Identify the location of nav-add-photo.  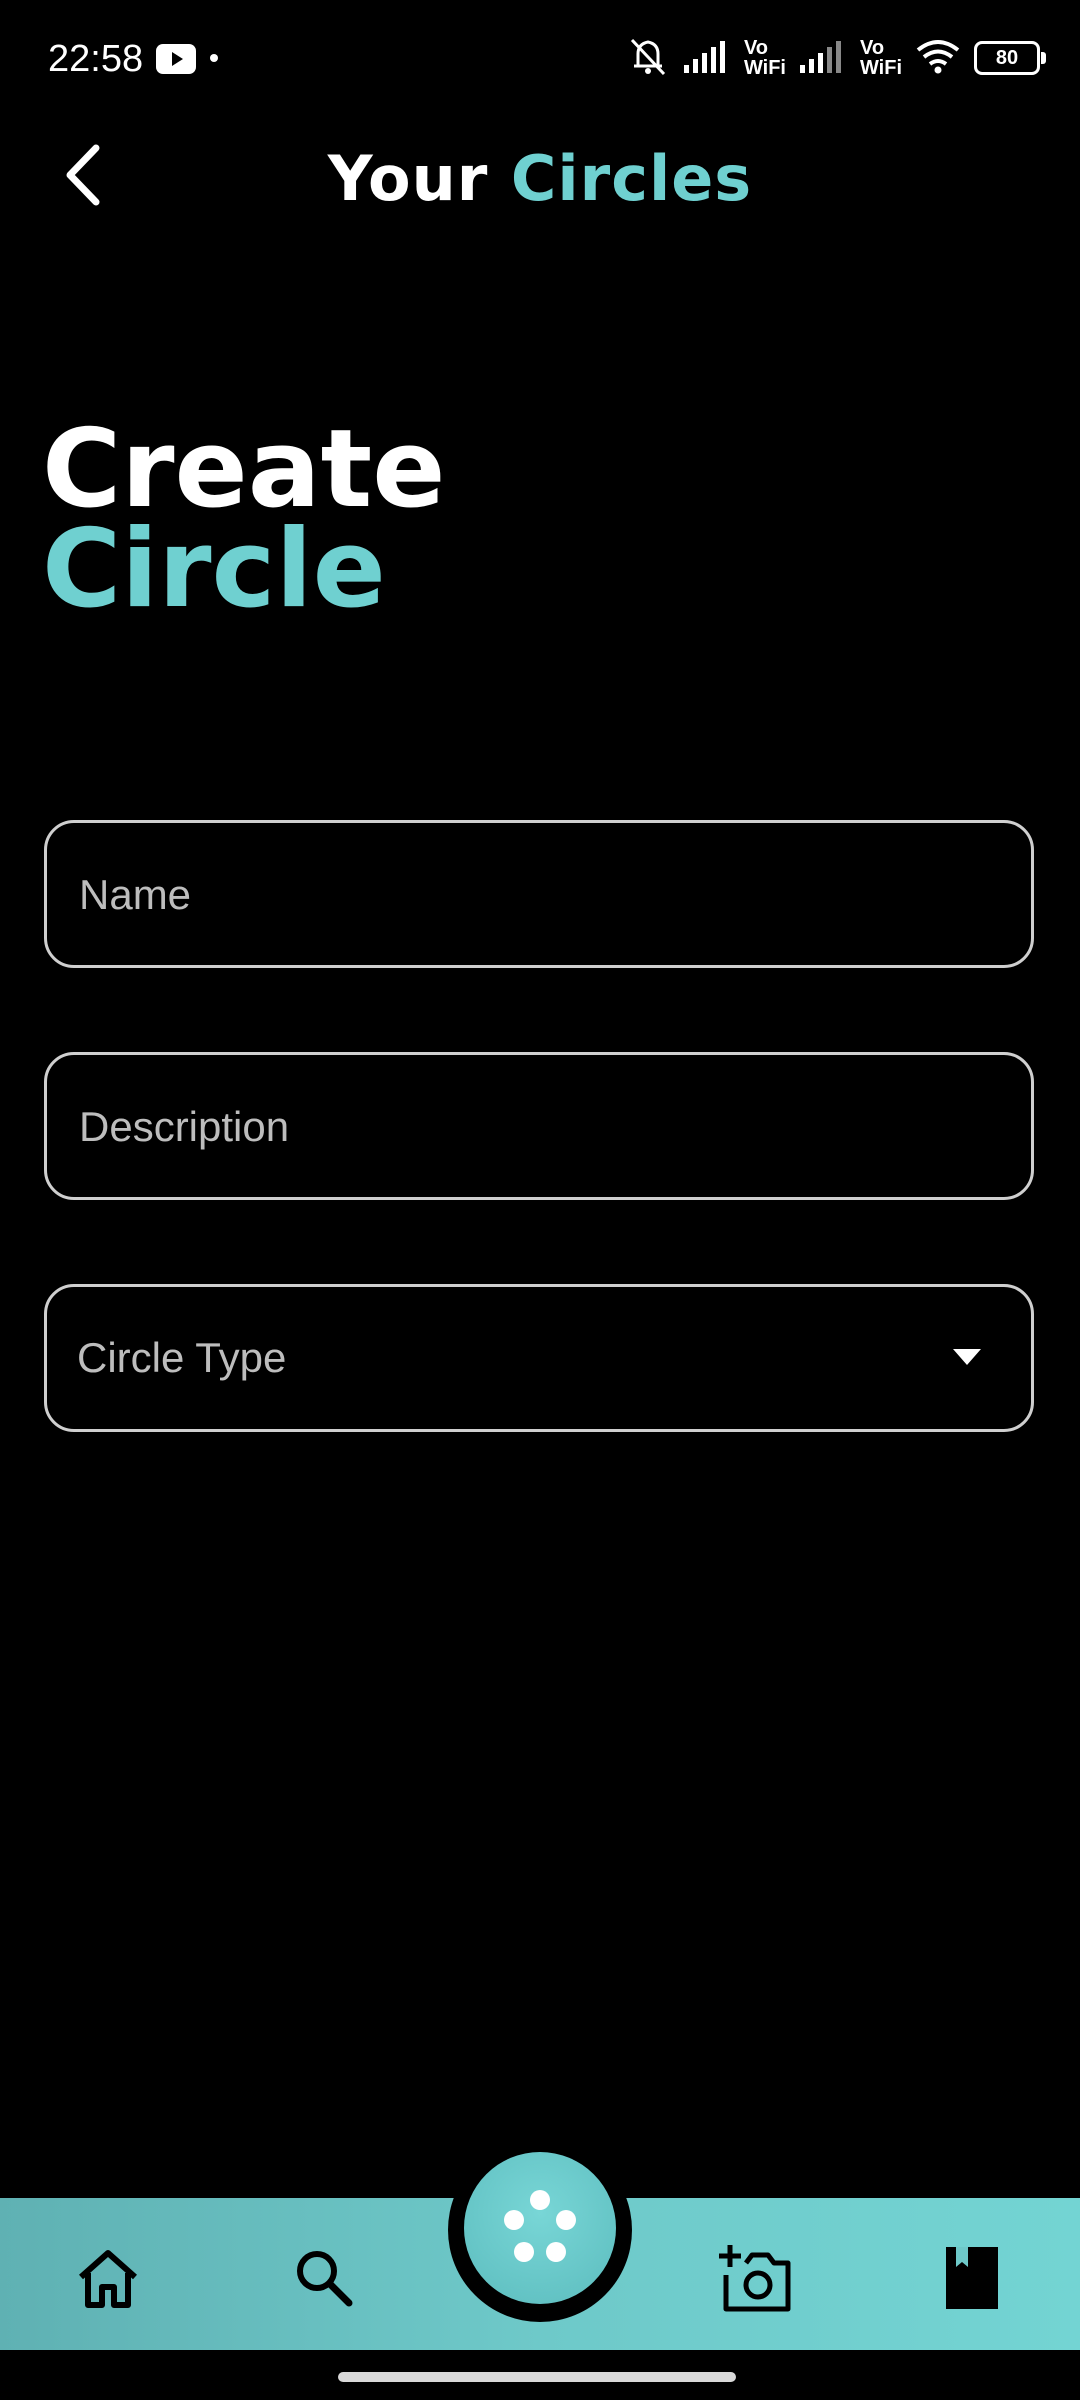
(756, 2278).